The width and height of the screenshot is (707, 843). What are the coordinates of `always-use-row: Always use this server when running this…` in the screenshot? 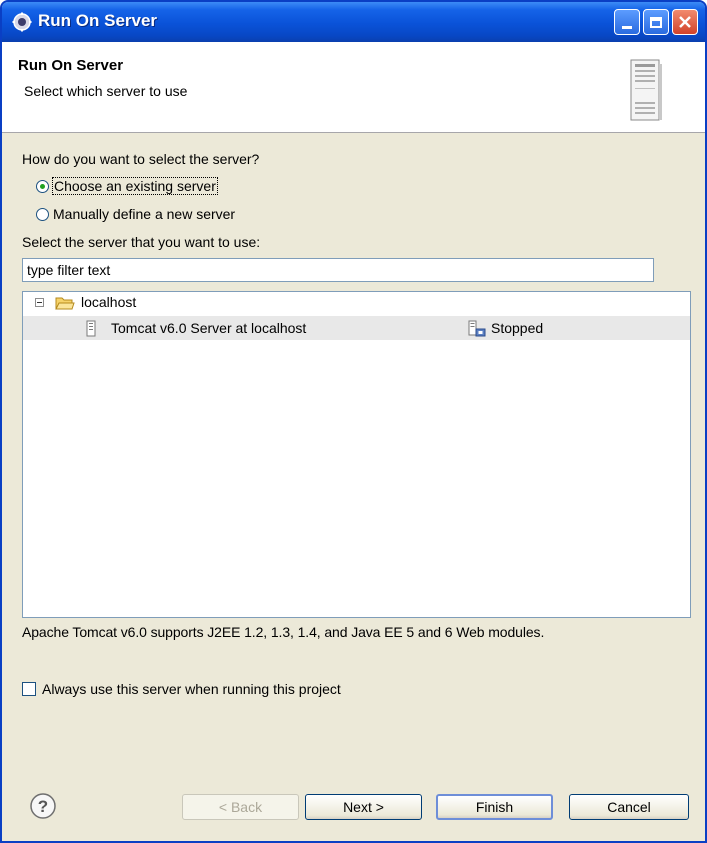 It's located at (181, 689).